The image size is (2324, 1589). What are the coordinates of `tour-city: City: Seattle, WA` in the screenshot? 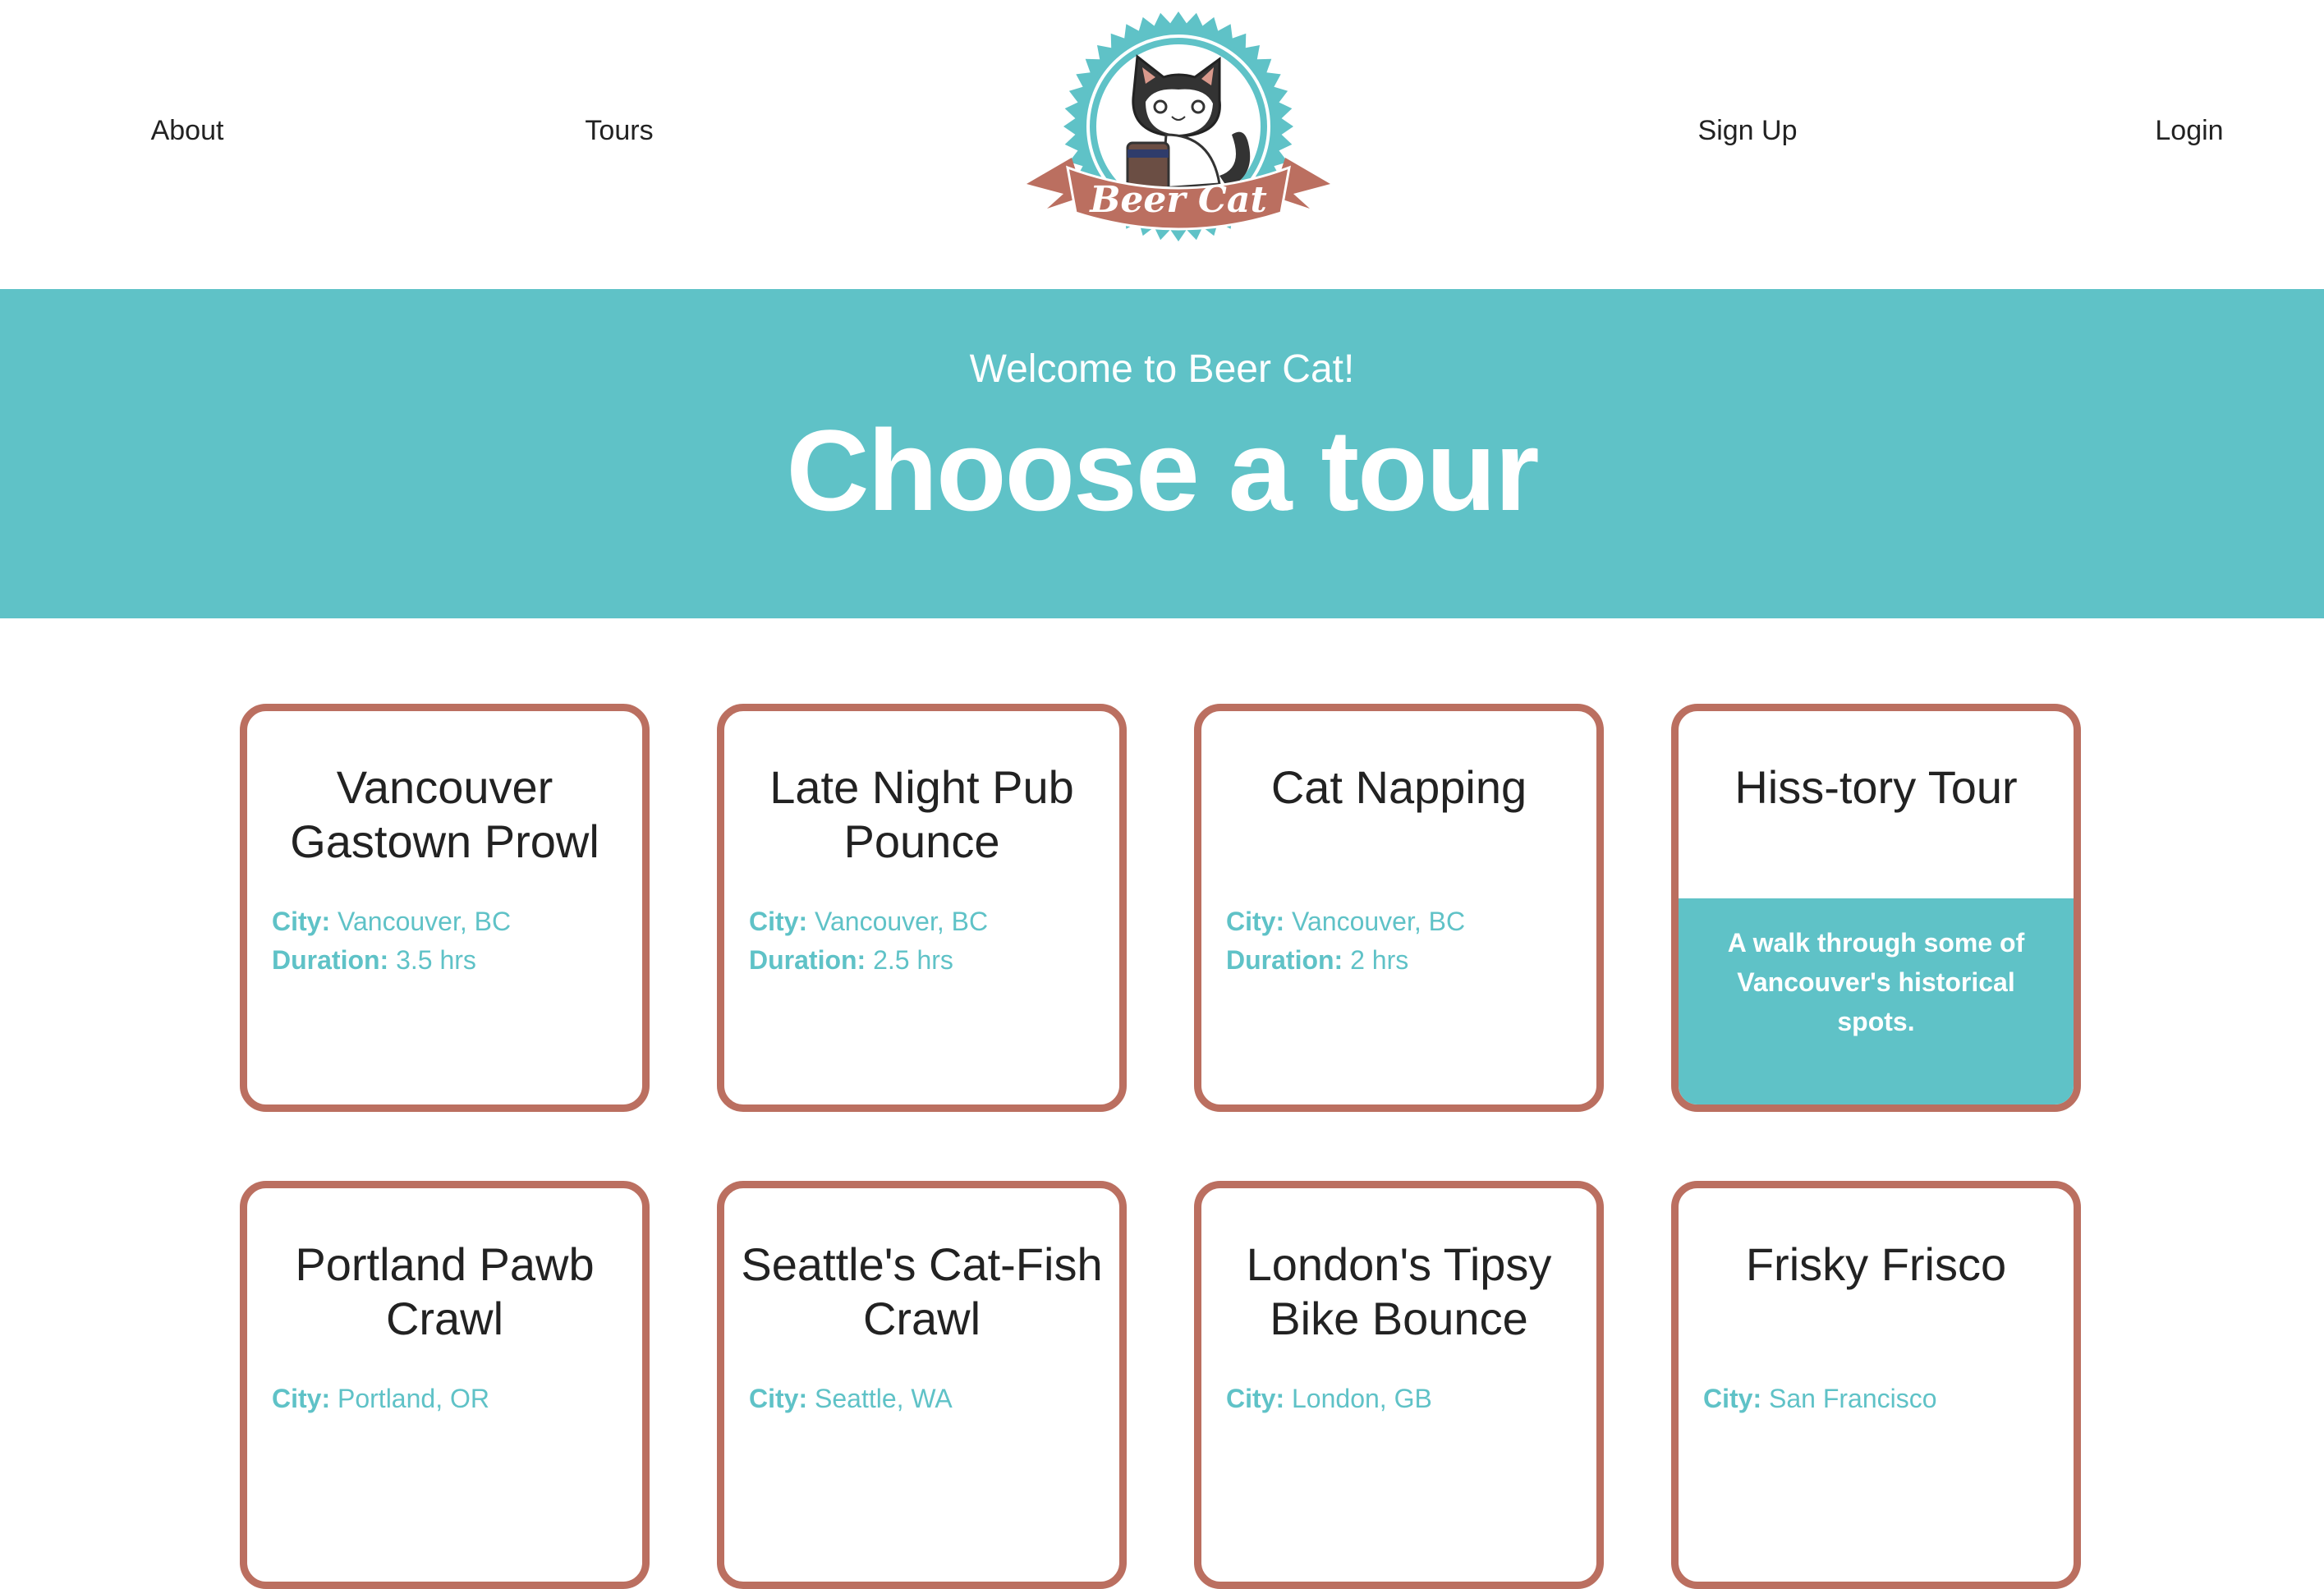 It's located at (851, 1399).